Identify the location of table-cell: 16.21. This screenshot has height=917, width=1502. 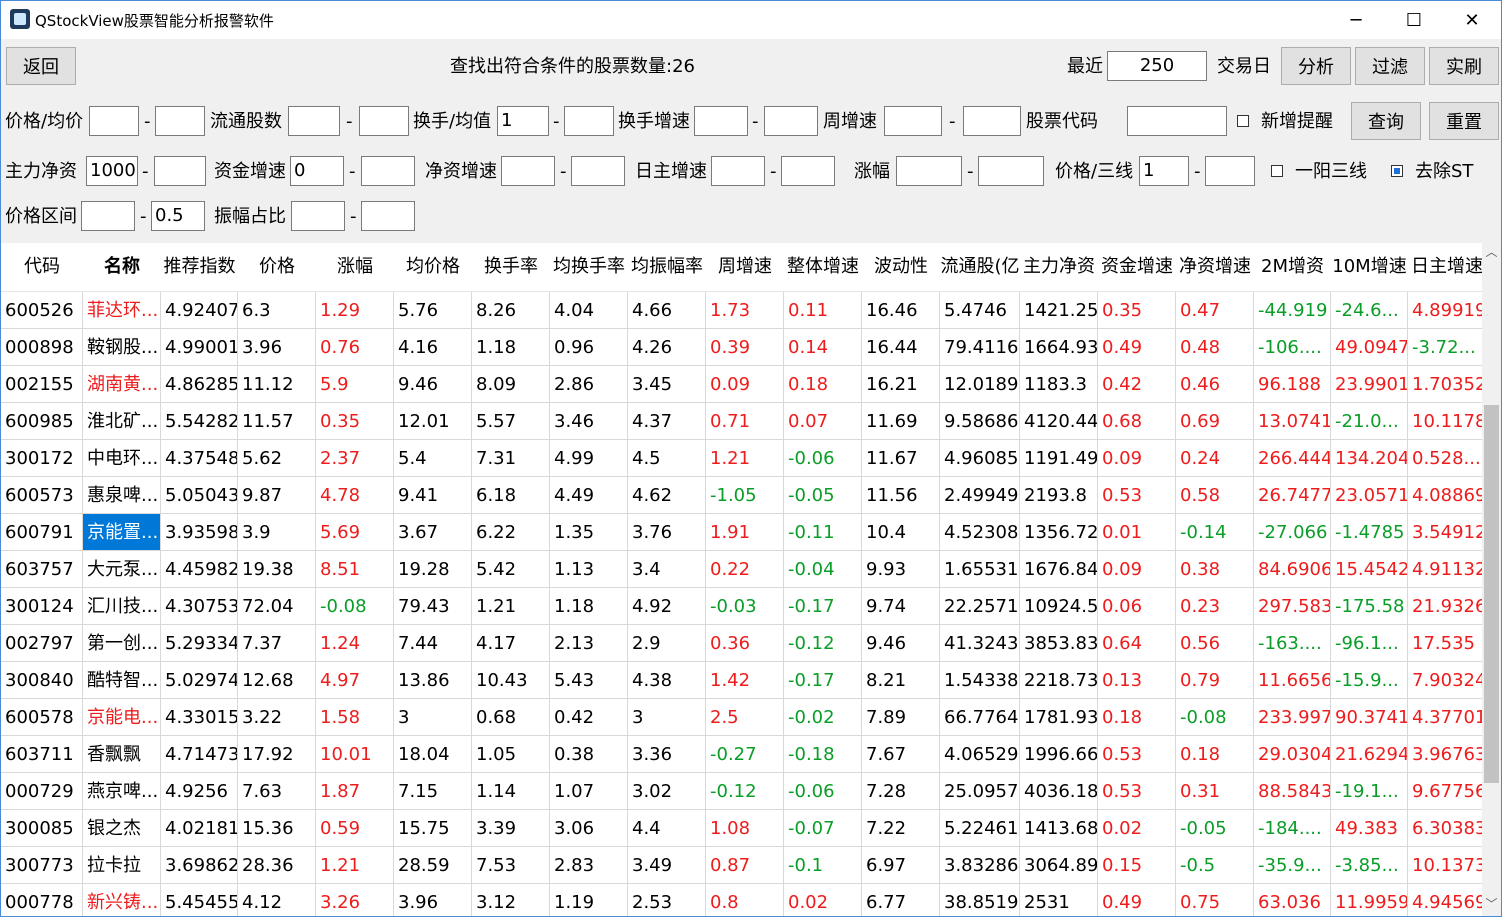
(901, 384).